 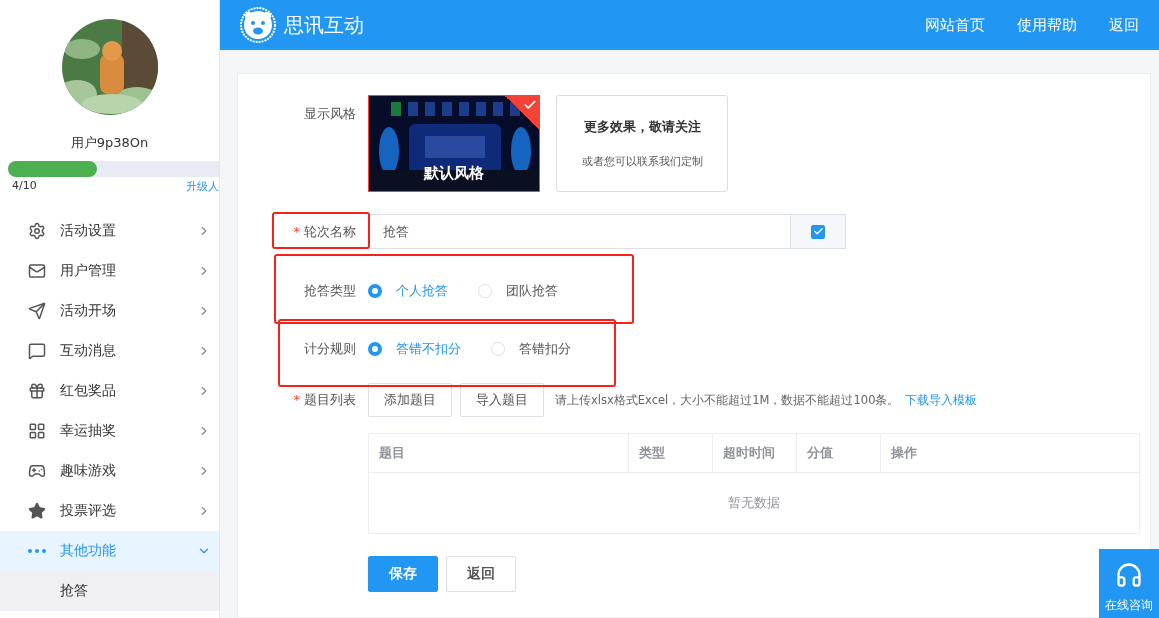 I want to click on card-subtitle: 或者您可以联系我们定制, so click(x=642, y=161).